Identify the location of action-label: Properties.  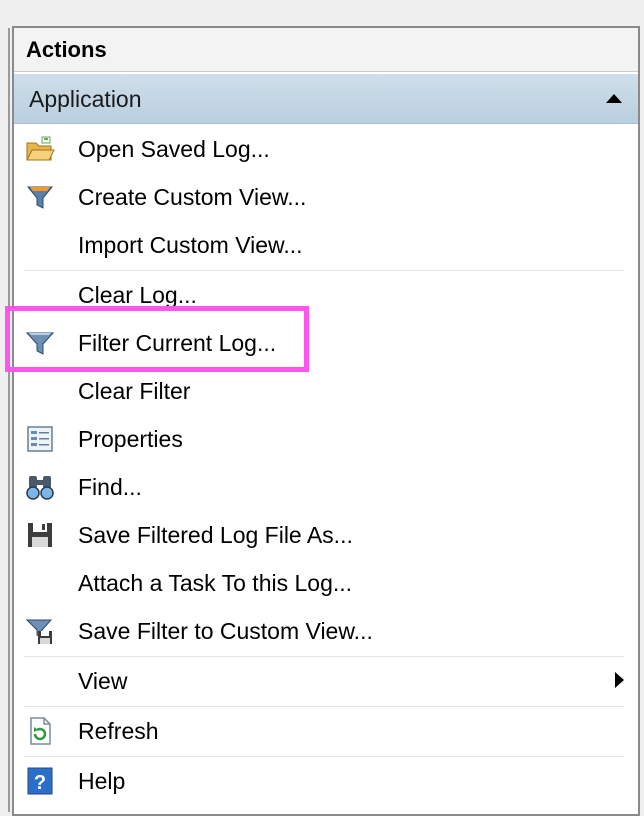
(130, 439).